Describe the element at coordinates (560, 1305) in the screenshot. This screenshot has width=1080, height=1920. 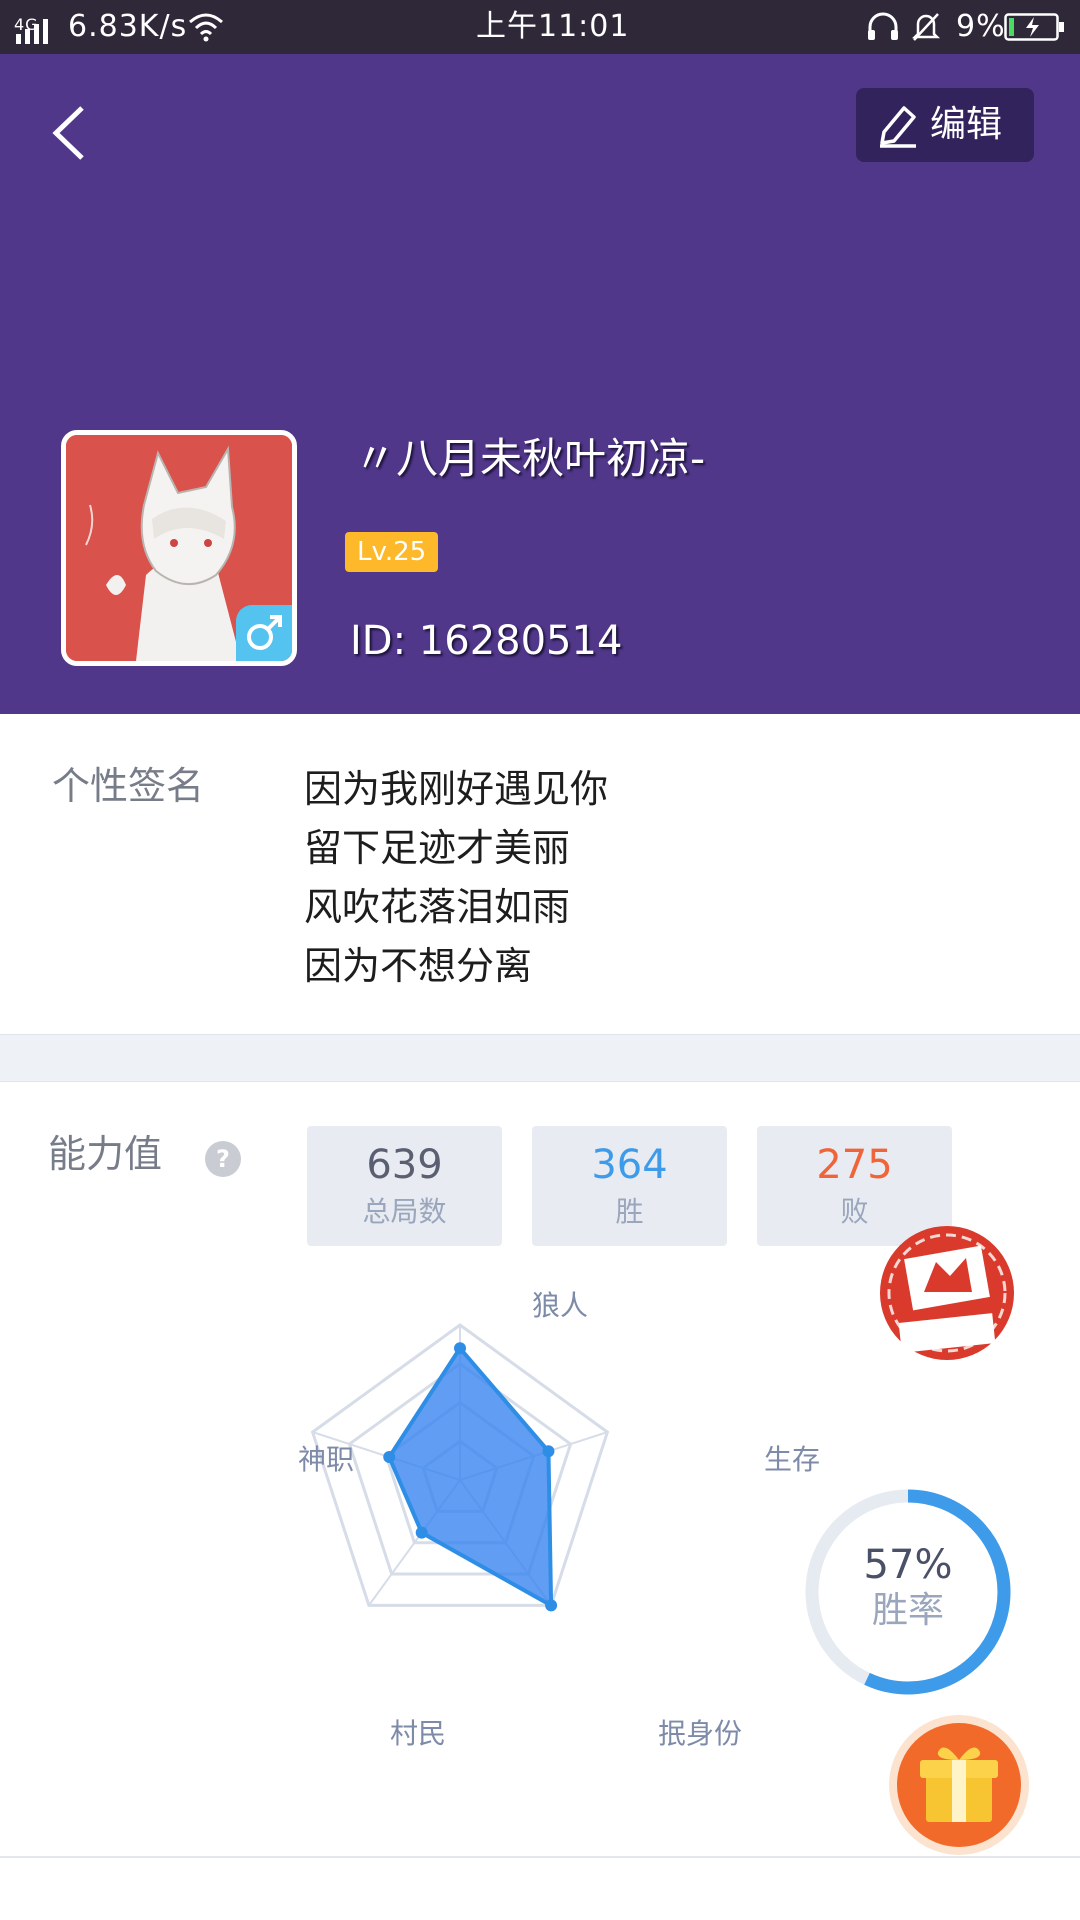
I see `radar-label-werewolf: 狼人` at that location.